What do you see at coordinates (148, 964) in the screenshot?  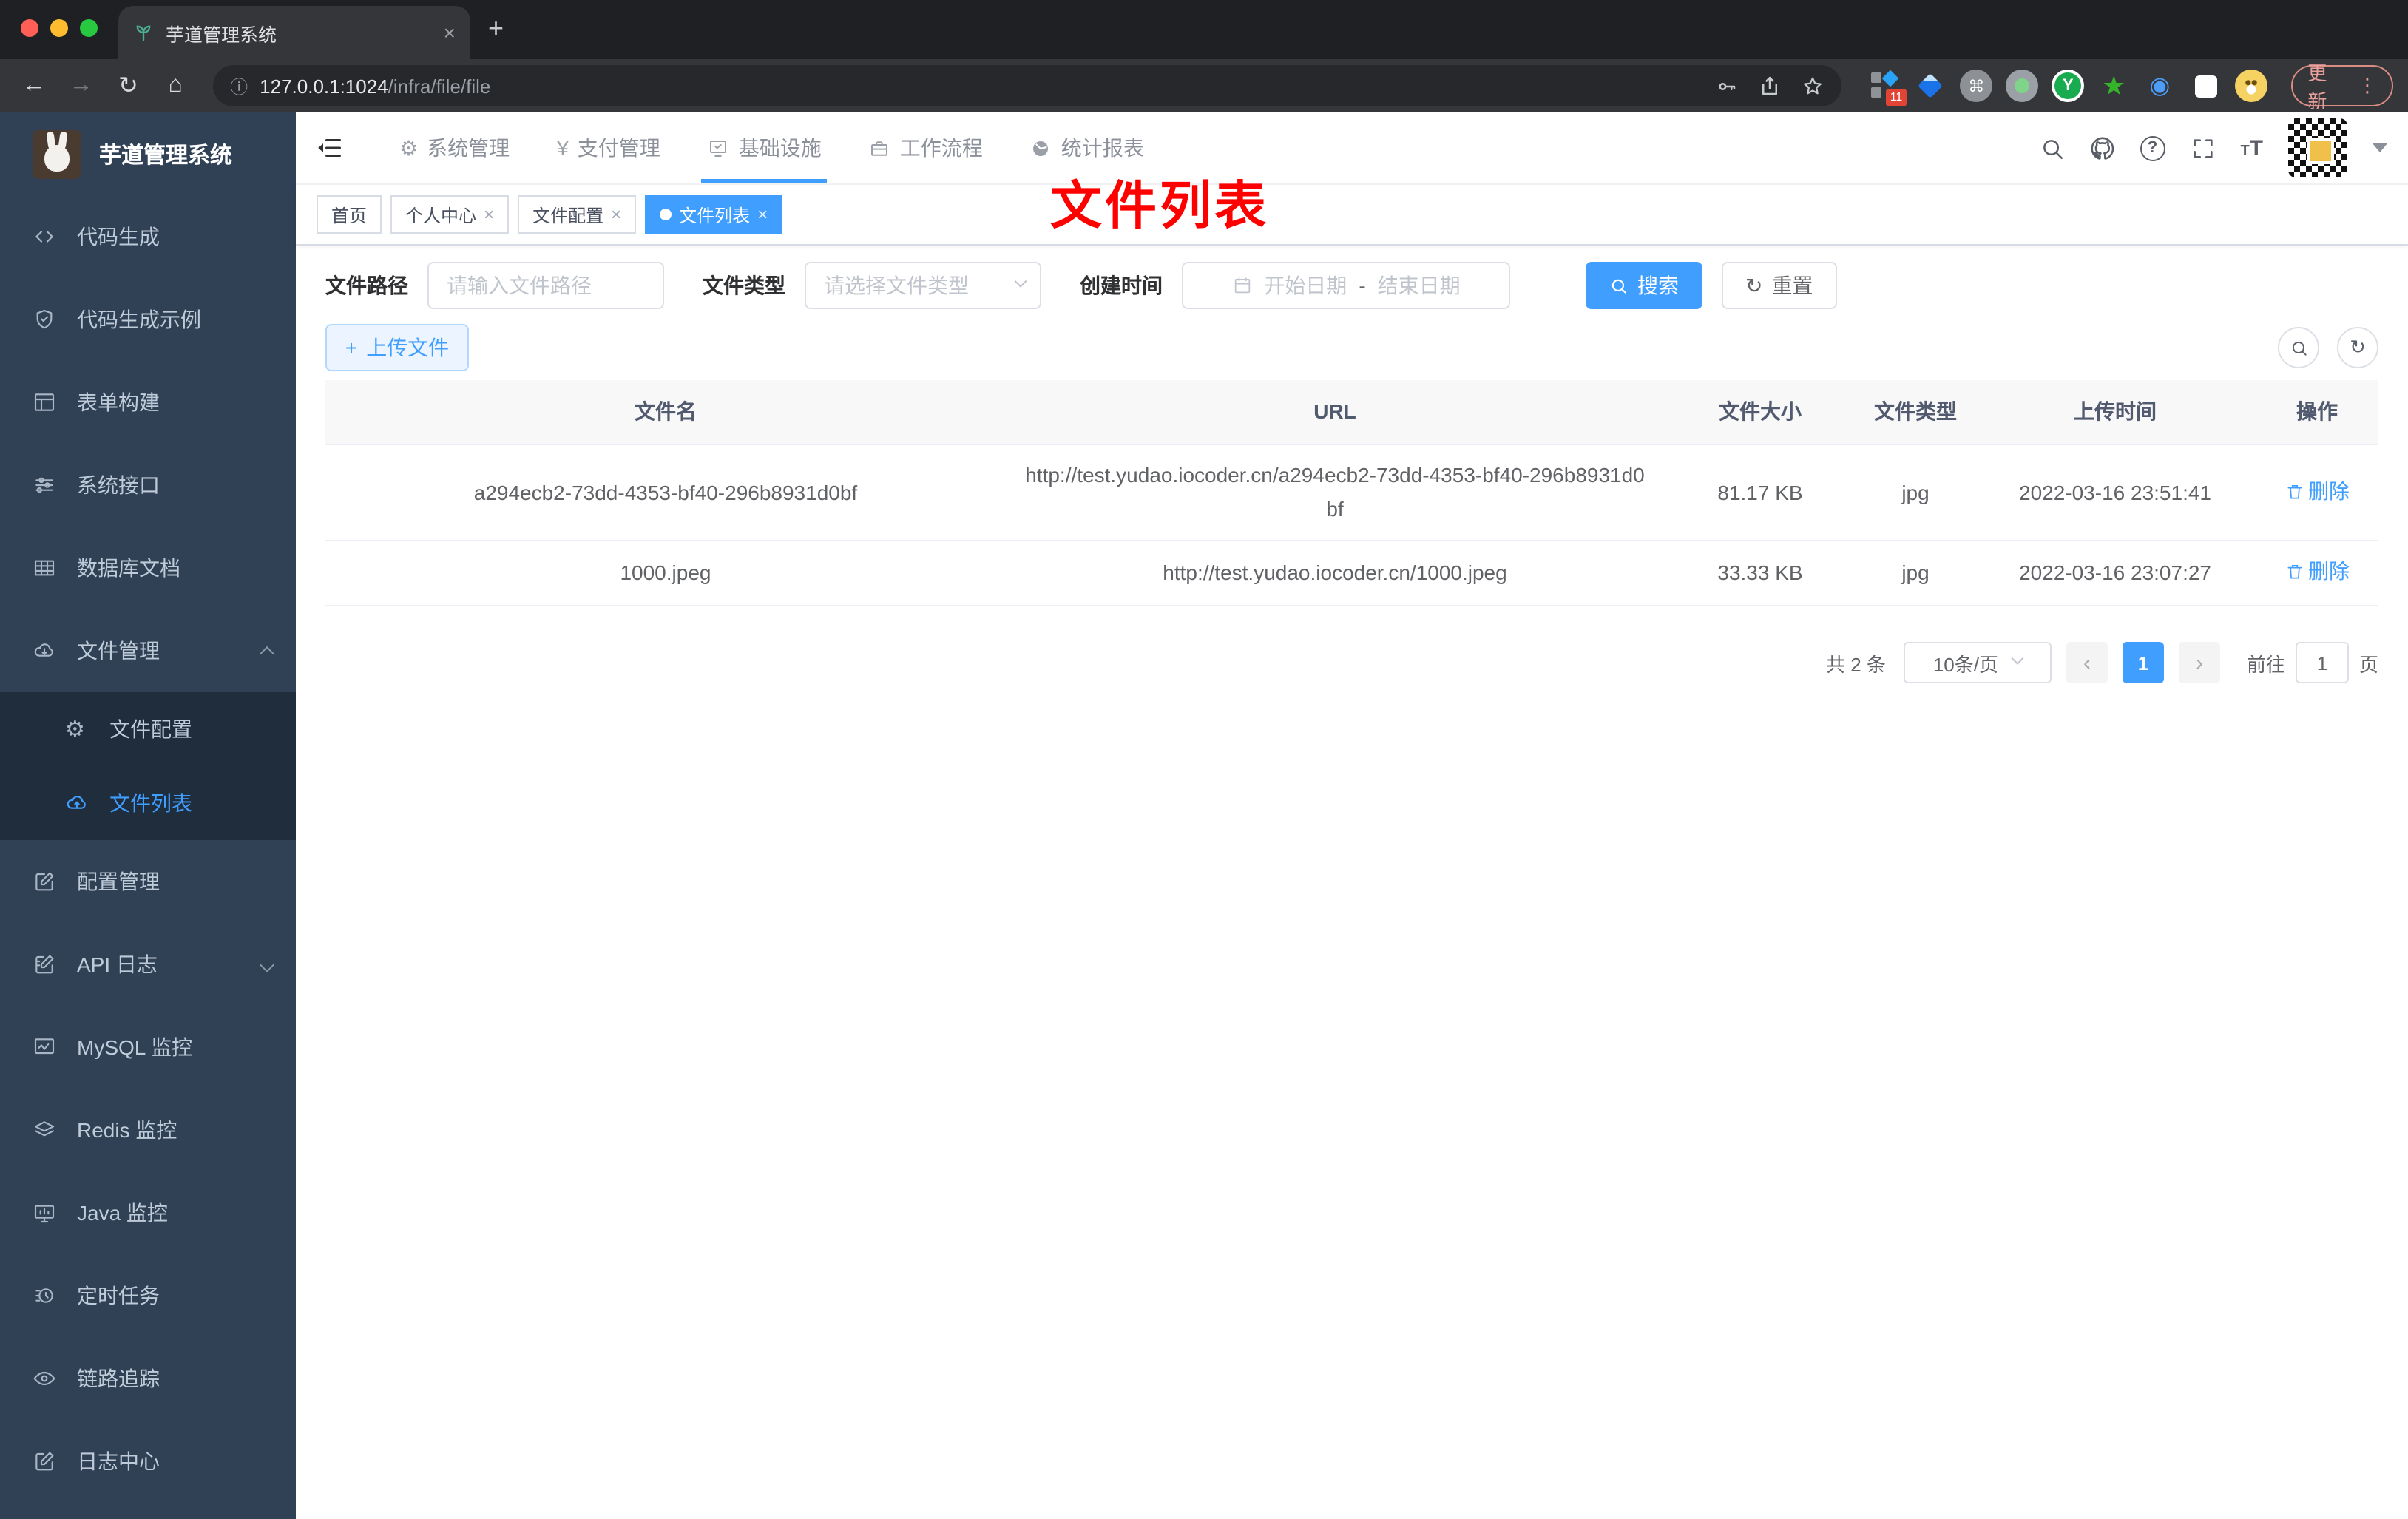 I see `sidebar-item-api-log: API 日志` at bounding box center [148, 964].